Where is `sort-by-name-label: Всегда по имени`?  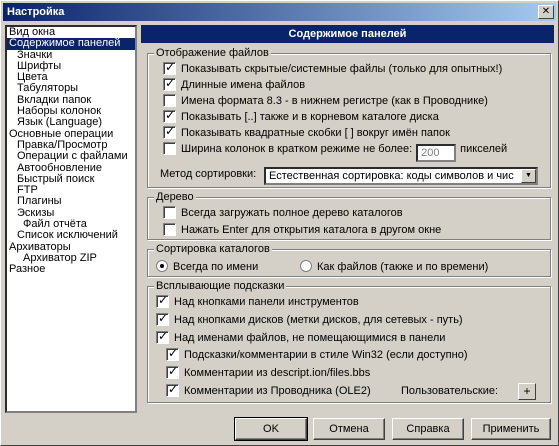 sort-by-name-label: Всегда по имени is located at coordinates (216, 267).